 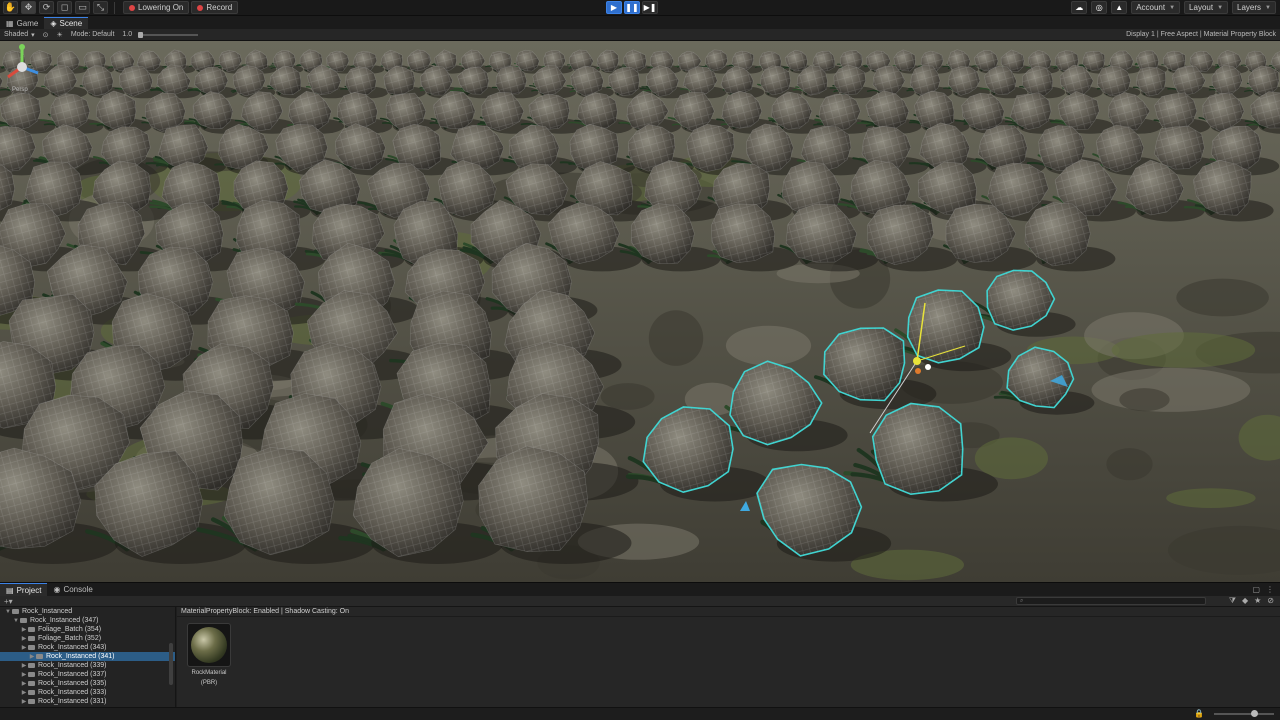 I want to click on tree-item-label: Foliage_Batch (354), so click(x=70, y=629).